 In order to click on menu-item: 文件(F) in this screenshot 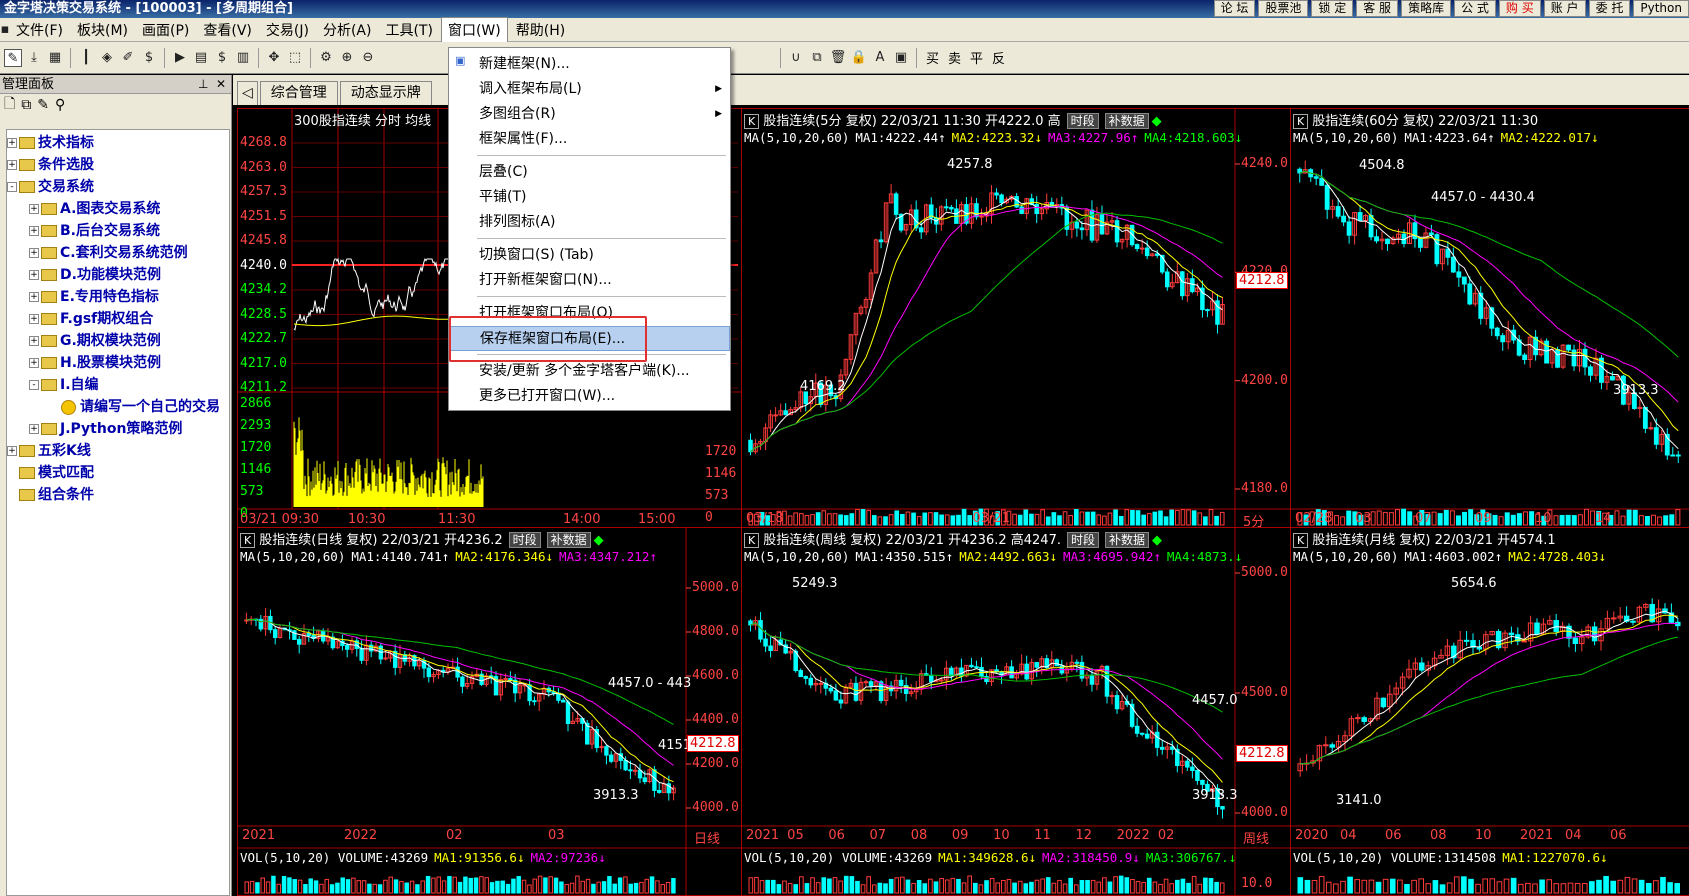, I will do `click(39, 30)`.